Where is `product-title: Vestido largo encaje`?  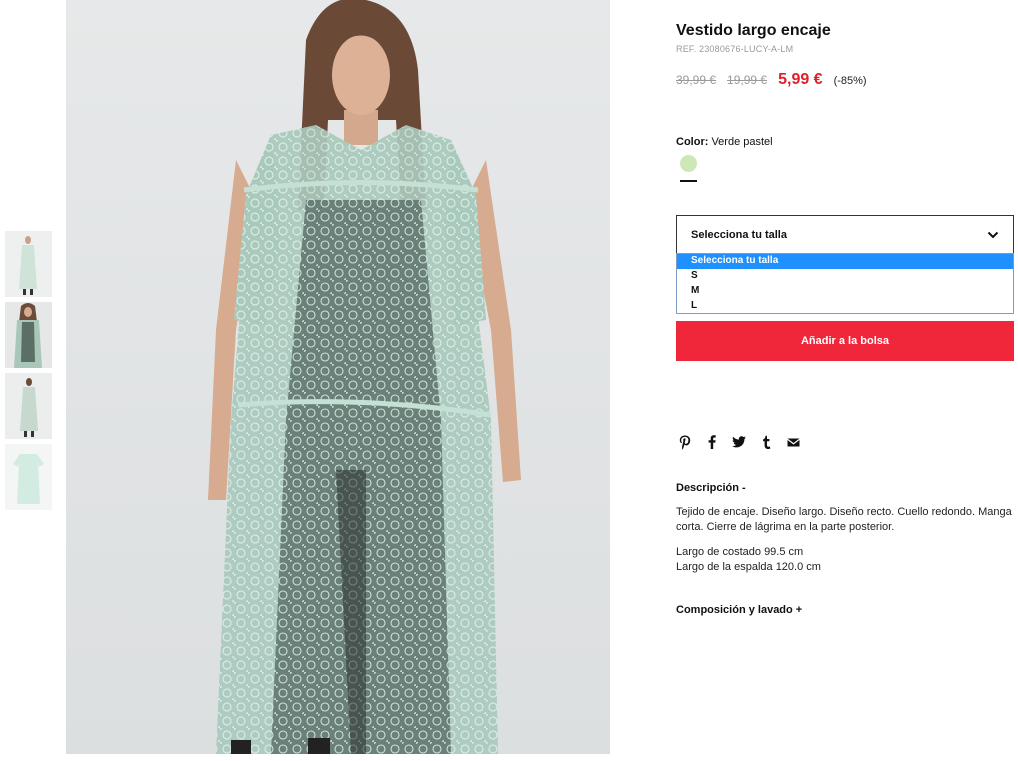 product-title: Vestido largo encaje is located at coordinates (753, 30).